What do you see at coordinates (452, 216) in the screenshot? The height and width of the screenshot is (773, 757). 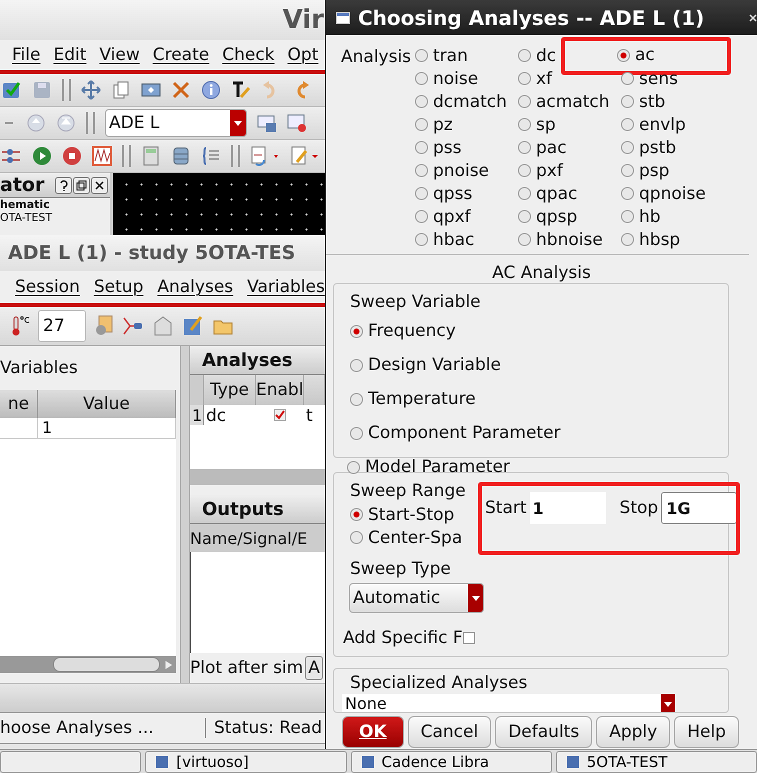 I see `option-label: qpxf` at bounding box center [452, 216].